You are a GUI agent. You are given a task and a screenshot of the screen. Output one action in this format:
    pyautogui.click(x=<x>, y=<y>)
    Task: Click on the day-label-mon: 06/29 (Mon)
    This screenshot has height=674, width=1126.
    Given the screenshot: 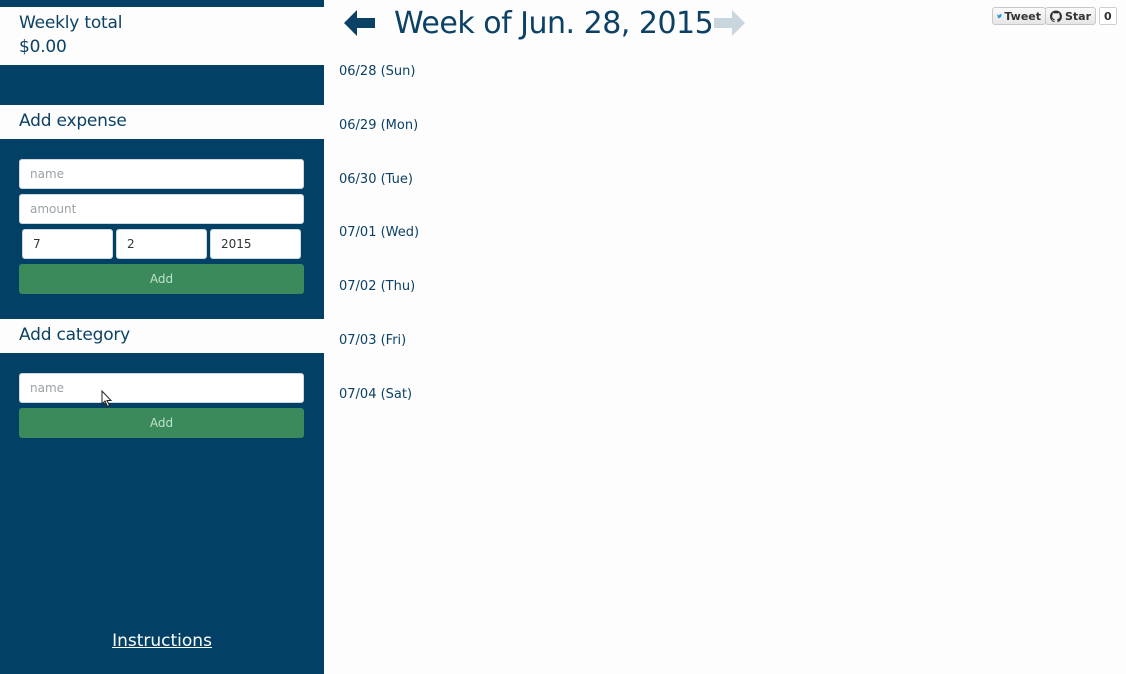 What is the action you would take?
    pyautogui.click(x=379, y=125)
    